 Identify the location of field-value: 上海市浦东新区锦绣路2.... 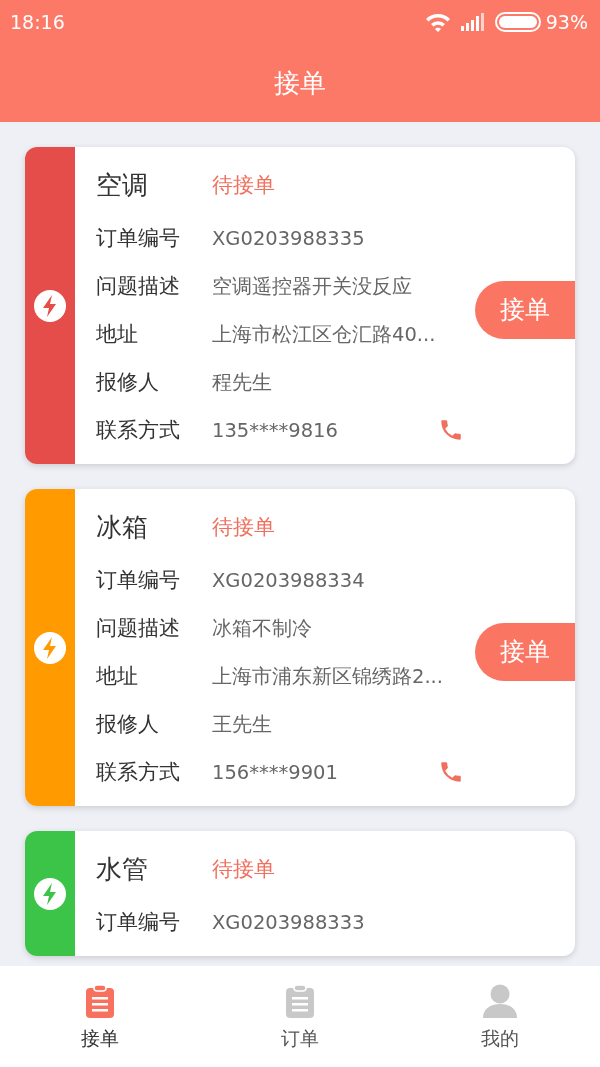
(327, 676).